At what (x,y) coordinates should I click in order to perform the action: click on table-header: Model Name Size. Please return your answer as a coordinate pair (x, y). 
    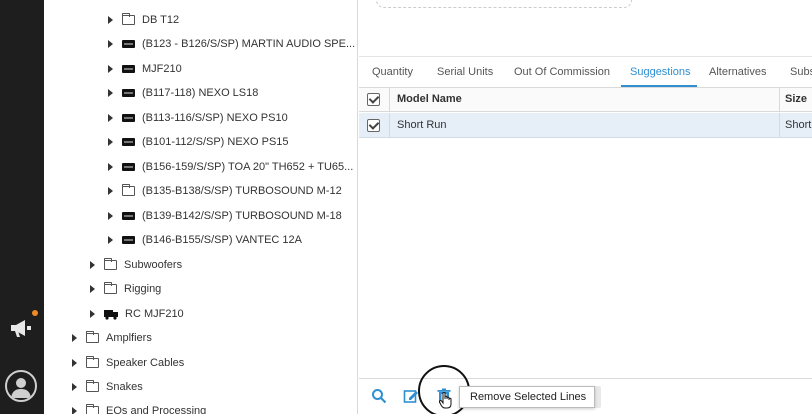
    Looking at the image, I should click on (585, 100).